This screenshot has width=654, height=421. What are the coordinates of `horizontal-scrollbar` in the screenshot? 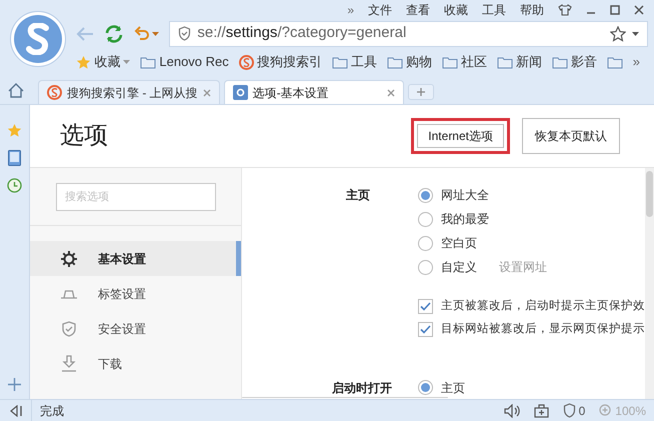 It's located at (345, 396).